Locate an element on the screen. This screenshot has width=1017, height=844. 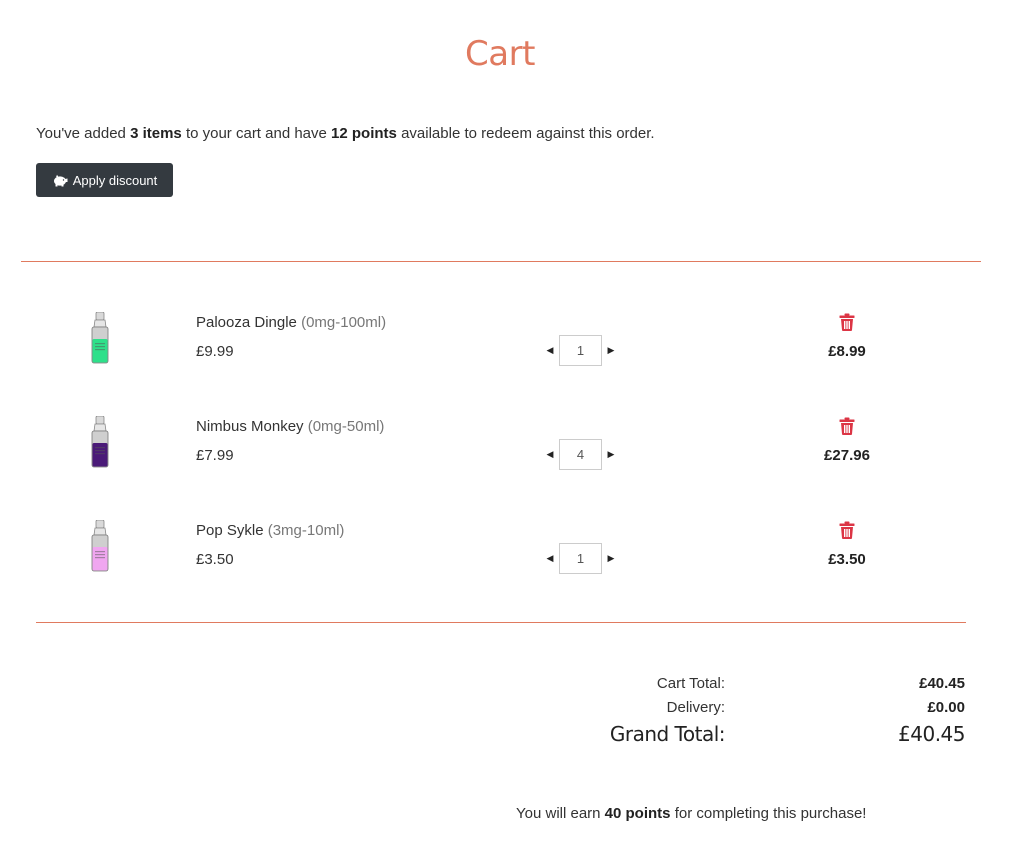
product-variant: (0mg-50ml) is located at coordinates (346, 426).